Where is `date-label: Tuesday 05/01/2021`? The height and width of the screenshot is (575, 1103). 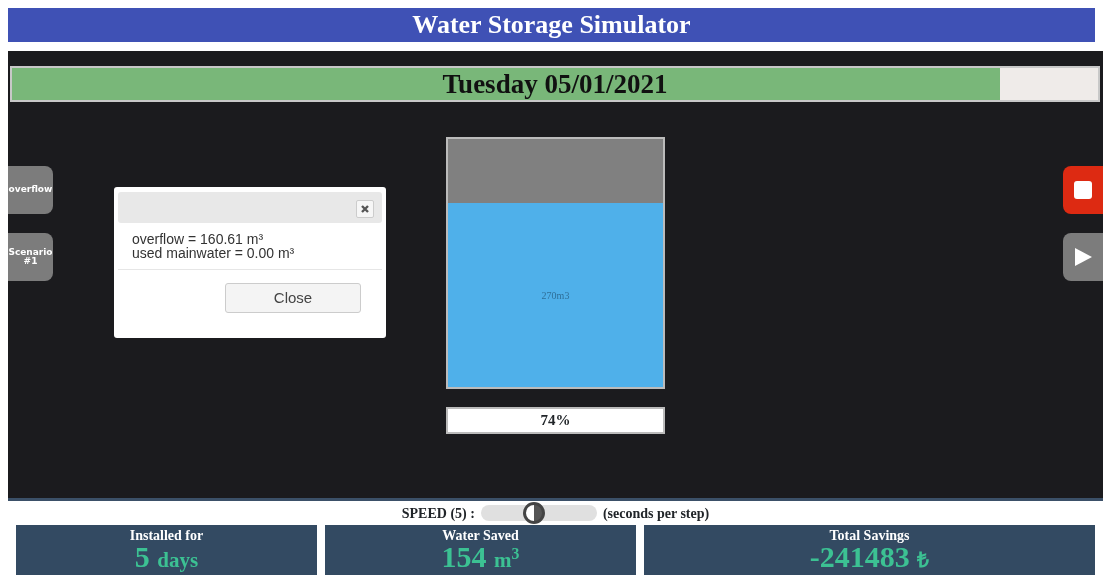 date-label: Tuesday 05/01/2021 is located at coordinates (555, 84).